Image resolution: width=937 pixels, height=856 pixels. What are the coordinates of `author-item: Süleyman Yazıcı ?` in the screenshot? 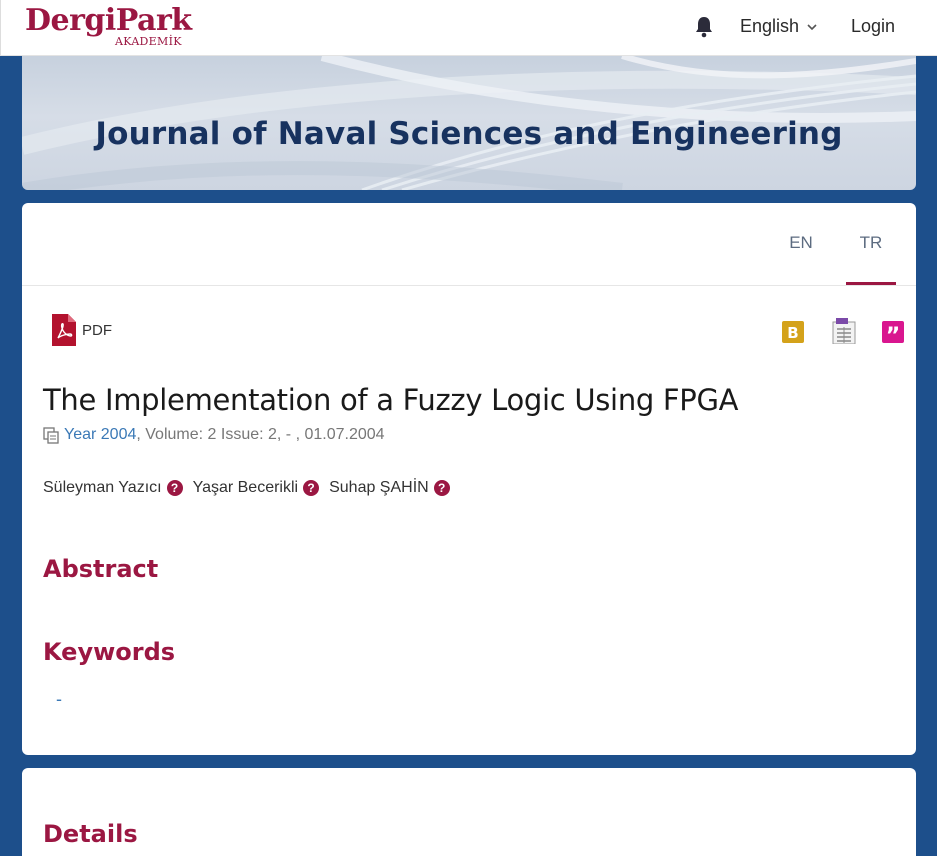 It's located at (113, 488).